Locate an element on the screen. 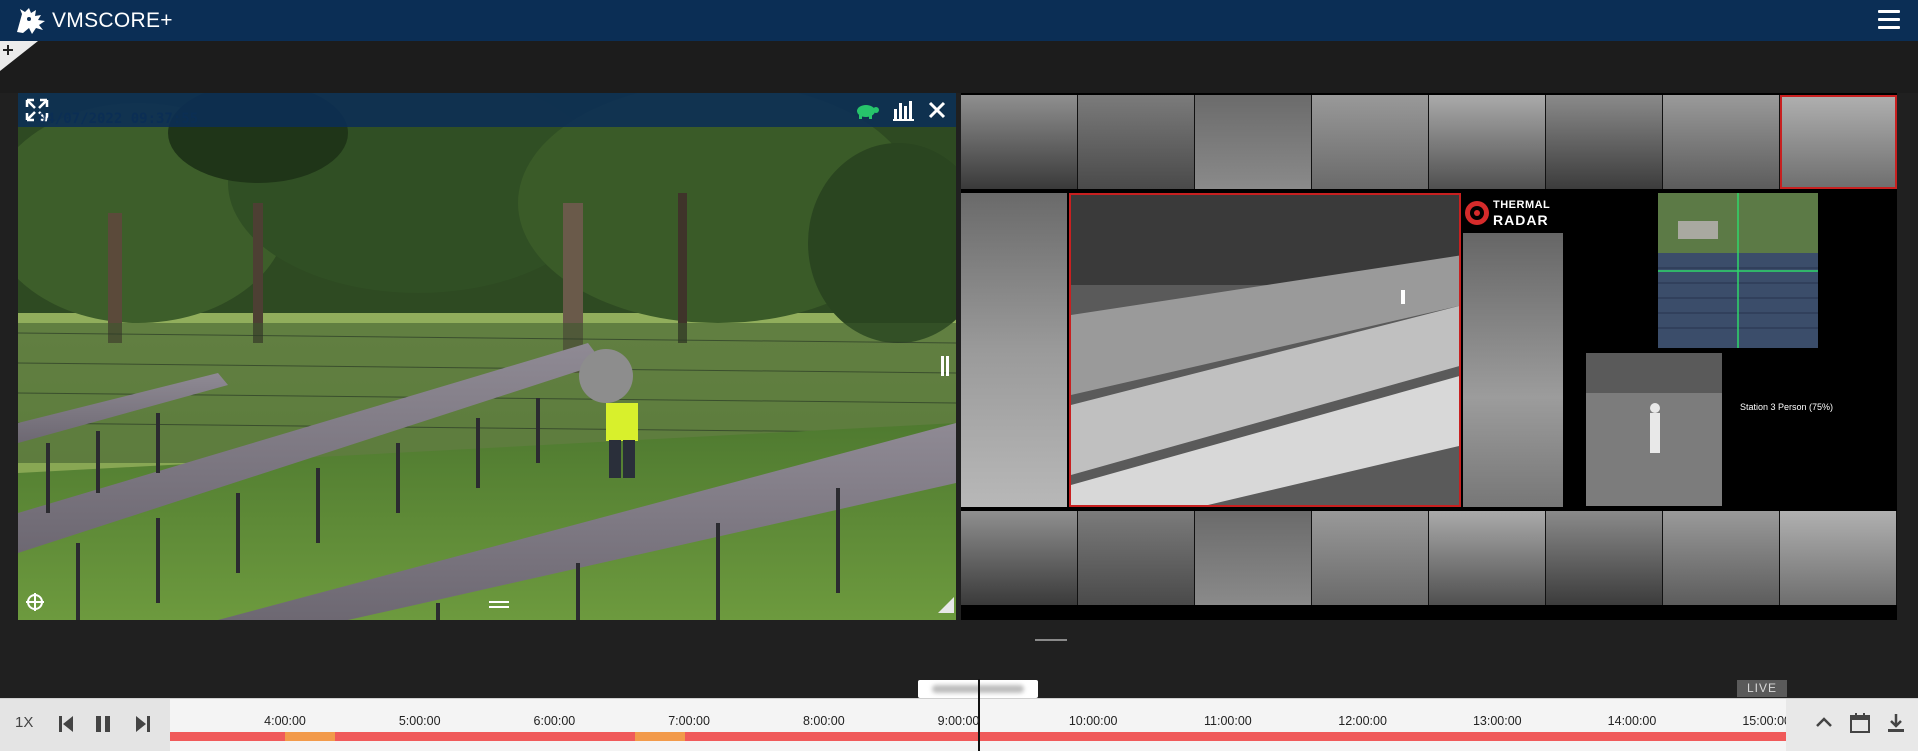 This screenshot has width=1918, height=751. thermal-pan-left is located at coordinates (1014, 350).